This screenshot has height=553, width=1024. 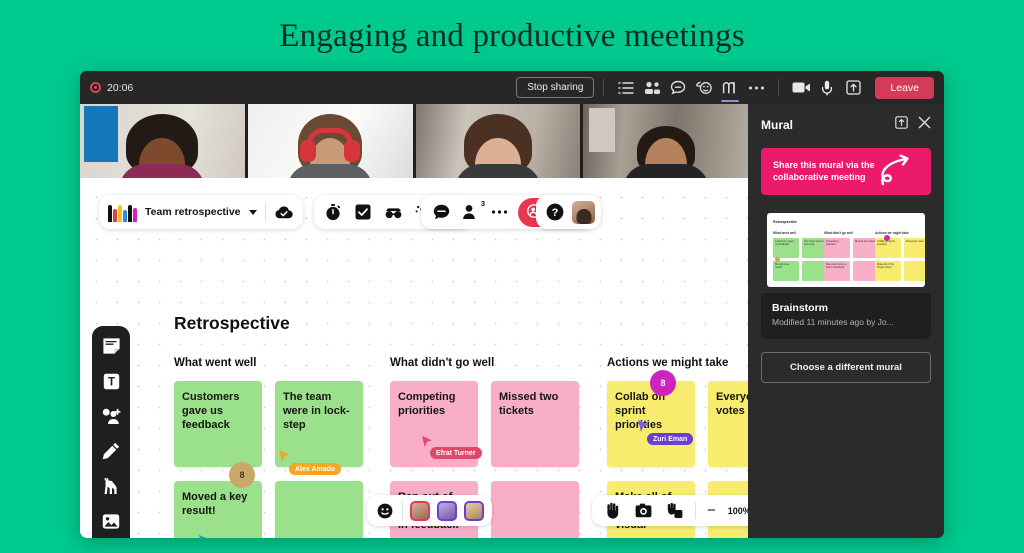 I want to click on thumb-note: Collab on sprint priorities, so click(x=888, y=248).